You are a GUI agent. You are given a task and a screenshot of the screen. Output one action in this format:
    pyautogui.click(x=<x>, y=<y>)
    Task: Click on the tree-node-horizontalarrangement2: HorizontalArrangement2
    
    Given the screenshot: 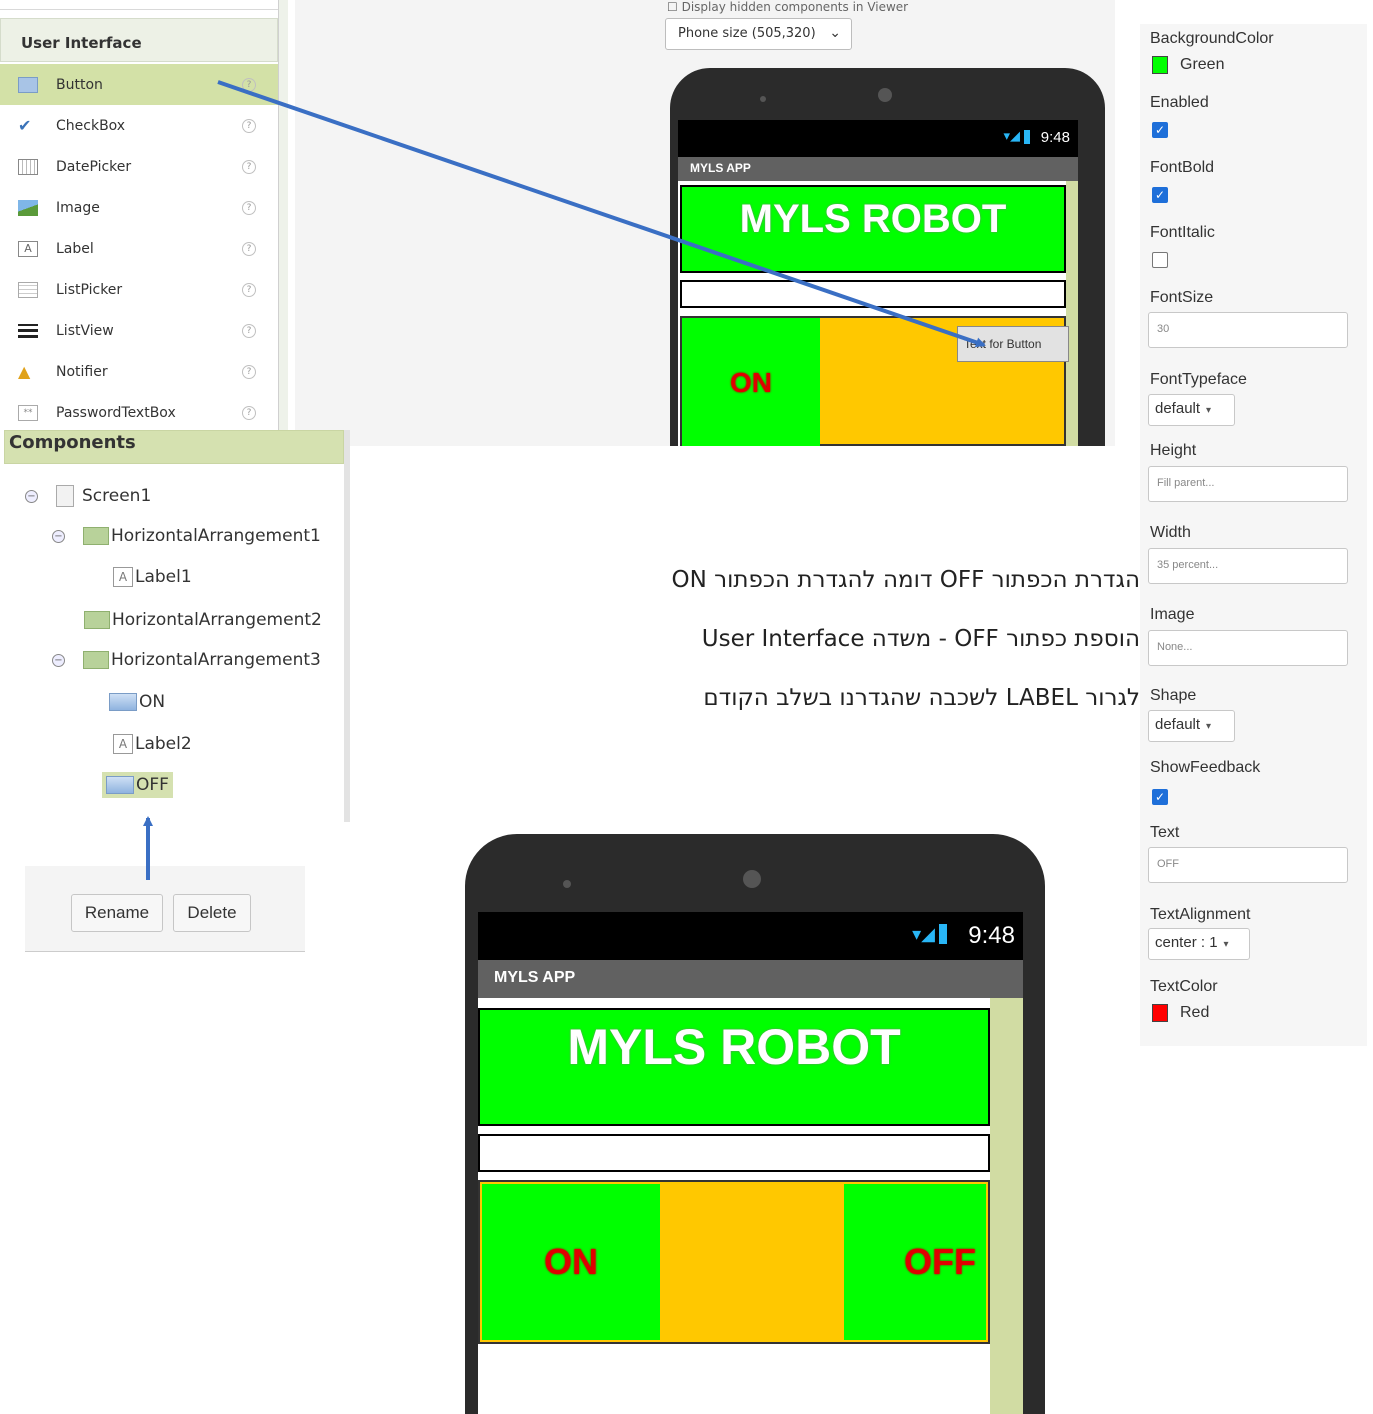 What is the action you would take?
    pyautogui.click(x=203, y=620)
    